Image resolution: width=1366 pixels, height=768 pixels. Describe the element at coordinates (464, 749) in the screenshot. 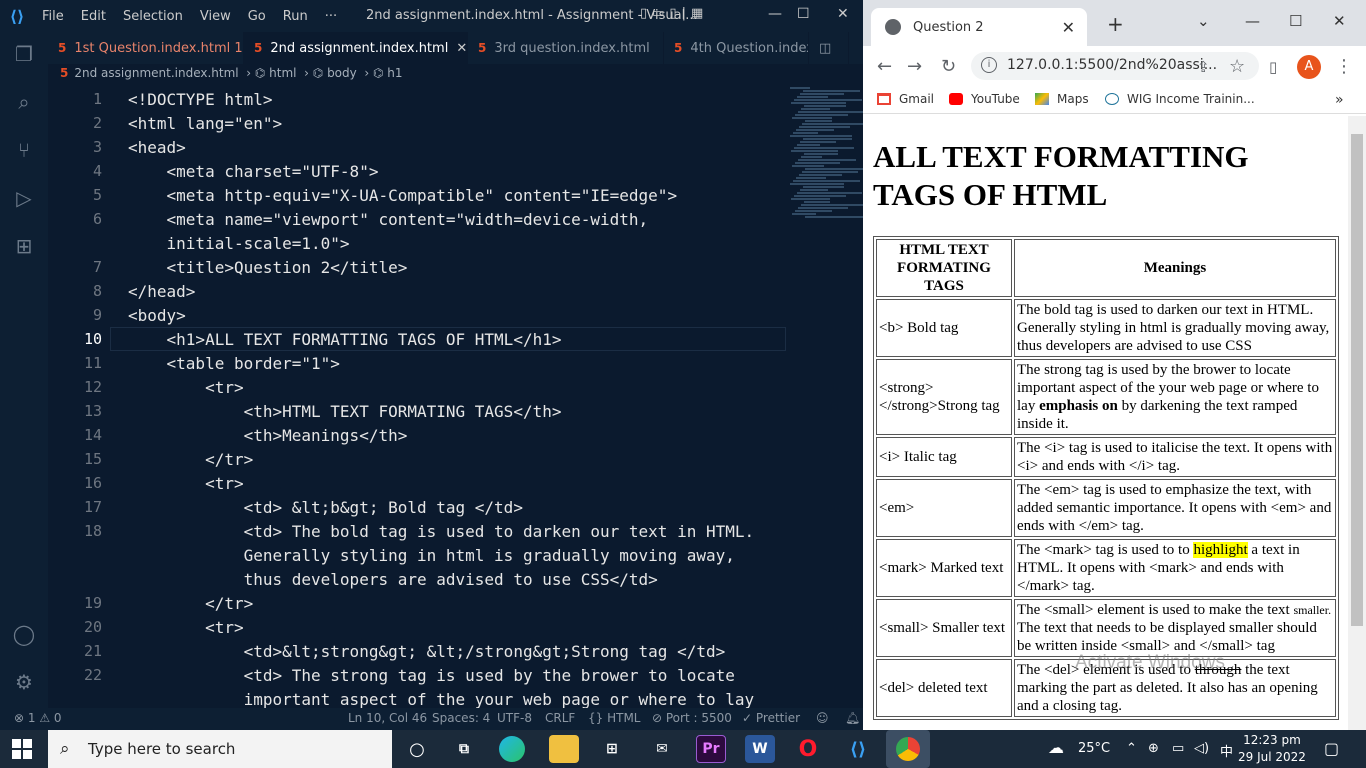

I see `task-view-icon: ⧉` at that location.